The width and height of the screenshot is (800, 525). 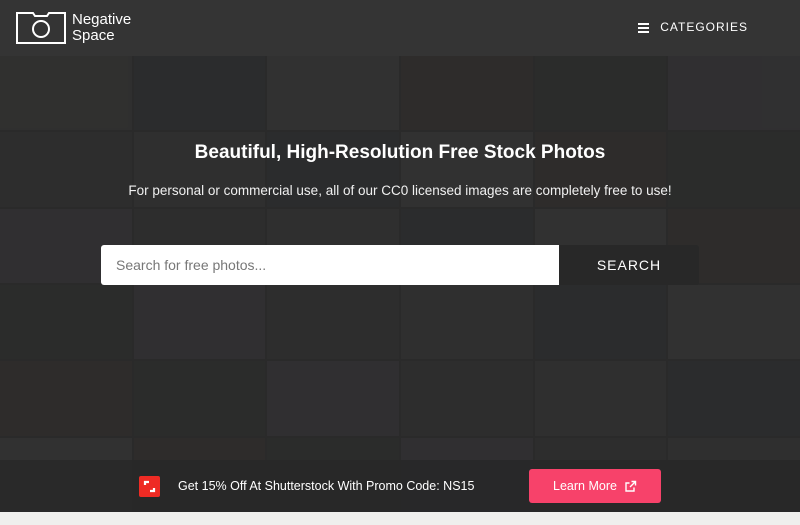 I want to click on search-form: SEARCH, so click(x=400, y=265).